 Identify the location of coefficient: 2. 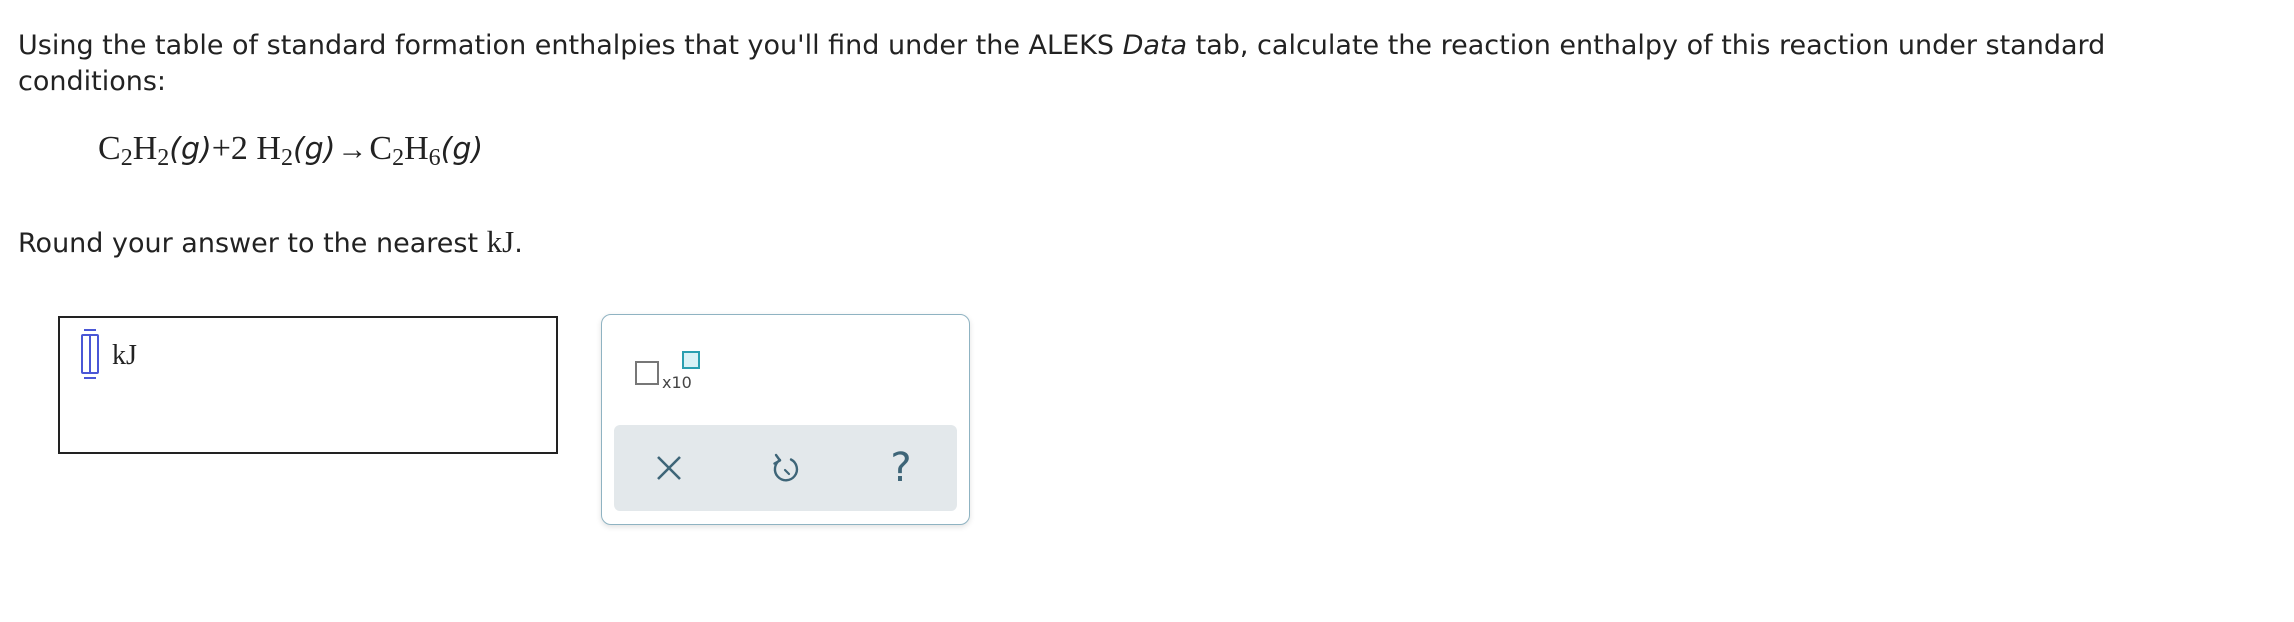
(239, 148).